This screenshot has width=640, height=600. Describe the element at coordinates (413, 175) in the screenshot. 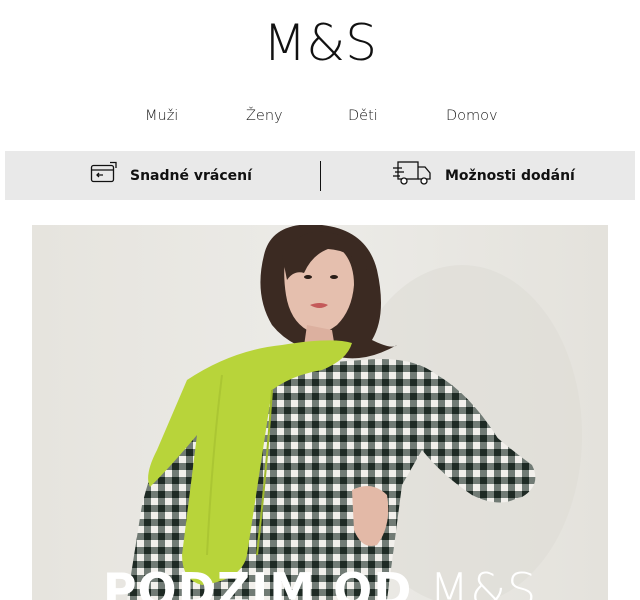

I see `delivery-truck-icon` at that location.